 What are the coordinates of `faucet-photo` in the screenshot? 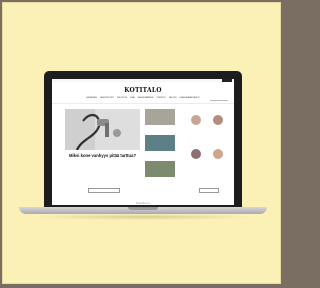 It's located at (102, 129).